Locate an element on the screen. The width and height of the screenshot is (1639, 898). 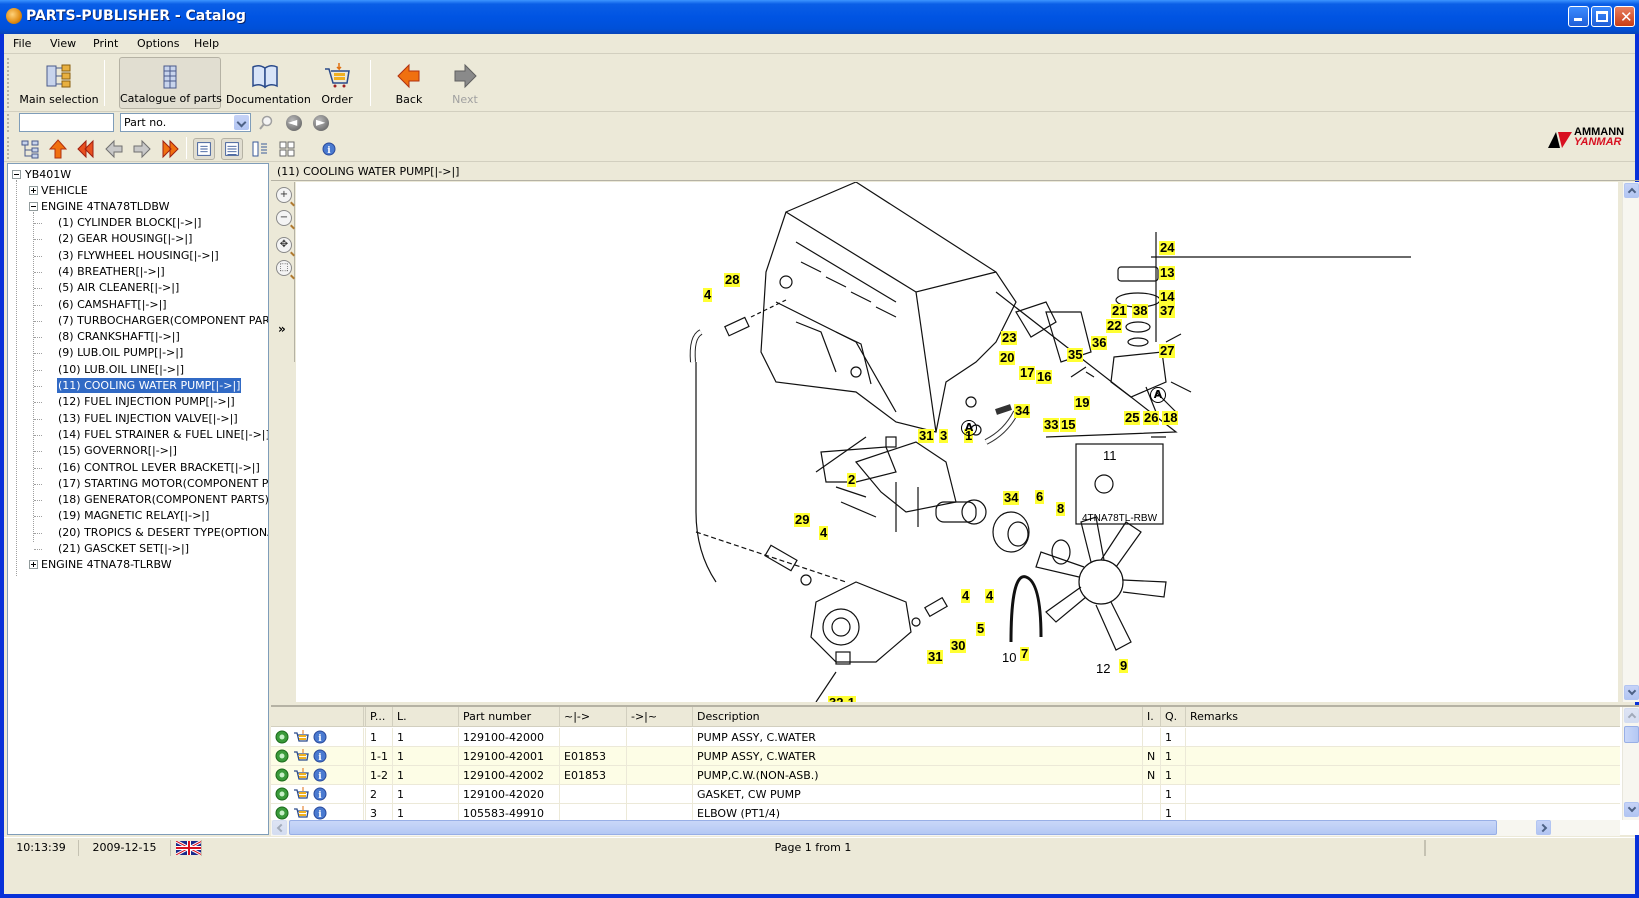
part-callout: 35 is located at coordinates (1075, 355).